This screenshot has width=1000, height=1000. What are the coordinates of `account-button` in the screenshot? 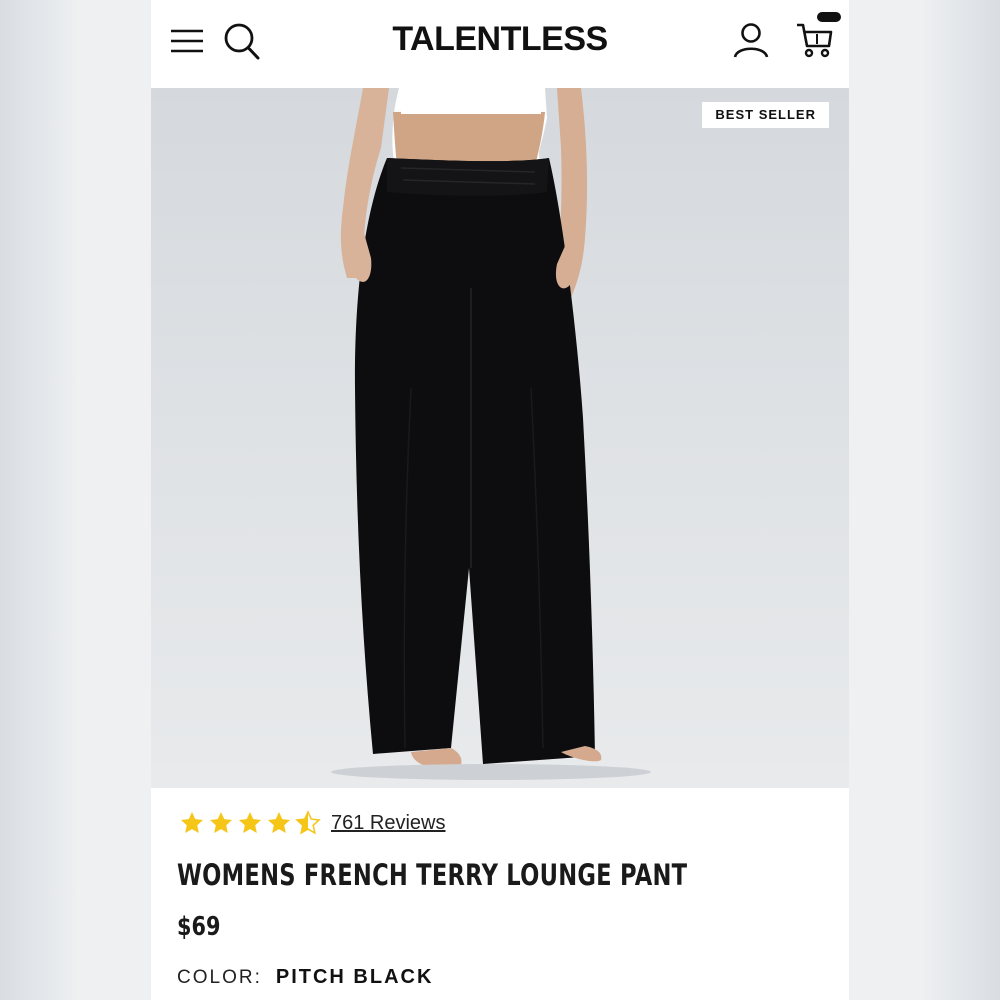 It's located at (751, 40).